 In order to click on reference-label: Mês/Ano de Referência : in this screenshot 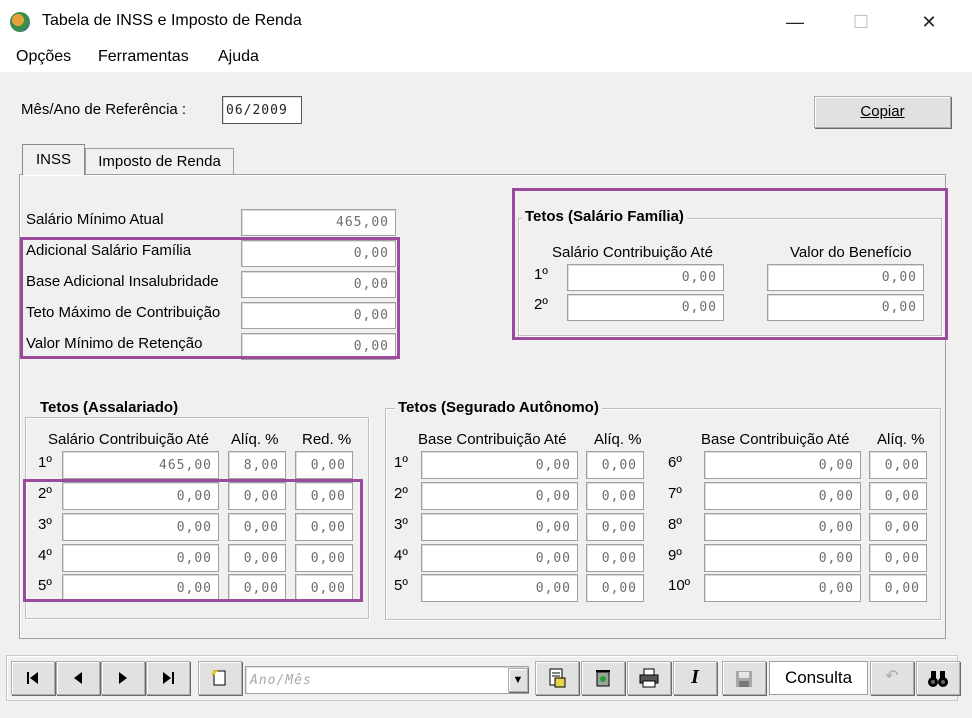, I will do `click(104, 109)`.